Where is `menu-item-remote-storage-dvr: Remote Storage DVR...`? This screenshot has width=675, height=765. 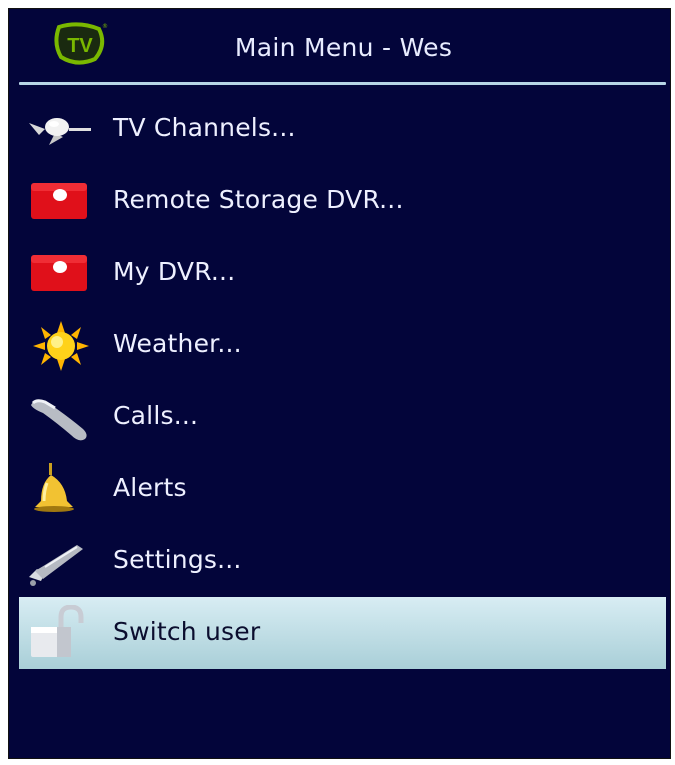 menu-item-remote-storage-dvr: Remote Storage DVR... is located at coordinates (342, 201).